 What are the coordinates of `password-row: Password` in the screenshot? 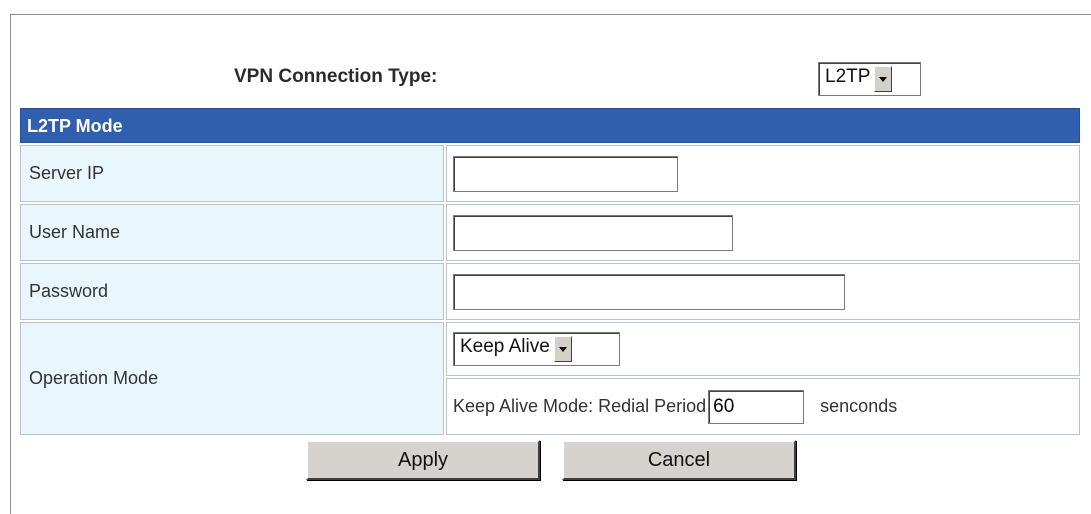 It's located at (550, 291).